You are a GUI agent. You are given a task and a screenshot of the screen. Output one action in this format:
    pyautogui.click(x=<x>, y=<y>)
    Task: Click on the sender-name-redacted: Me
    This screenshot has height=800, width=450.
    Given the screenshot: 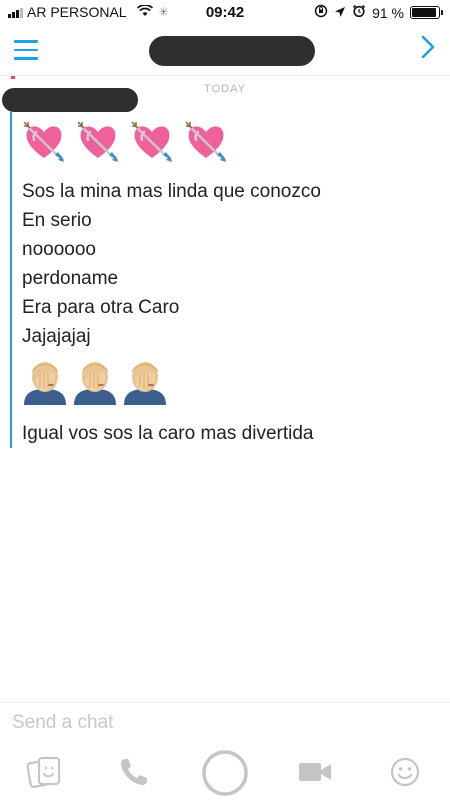 What is the action you would take?
    pyautogui.click(x=70, y=100)
    